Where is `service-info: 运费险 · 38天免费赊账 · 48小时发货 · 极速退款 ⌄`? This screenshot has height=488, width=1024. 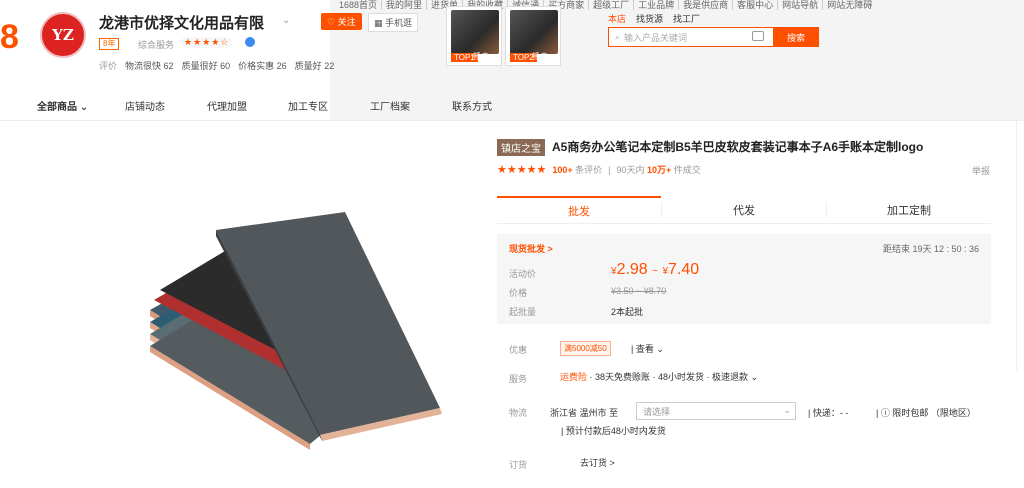
service-info: 运费险 · 38天免费赊账 · 48小时发货 · 极速退款 ⌄ is located at coordinates (659, 376).